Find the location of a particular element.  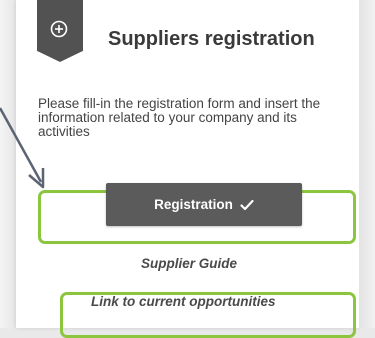

plus-circle-icon is located at coordinates (59, 29).